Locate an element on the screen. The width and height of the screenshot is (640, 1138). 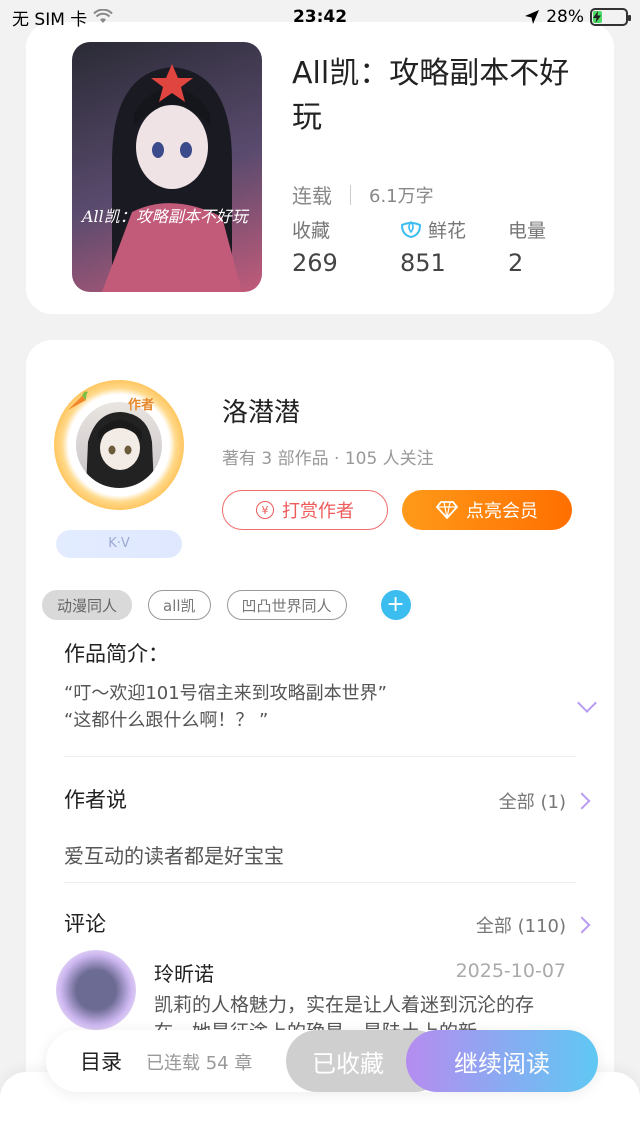
activate-vip-button: 点亮会员 is located at coordinates (487, 510).